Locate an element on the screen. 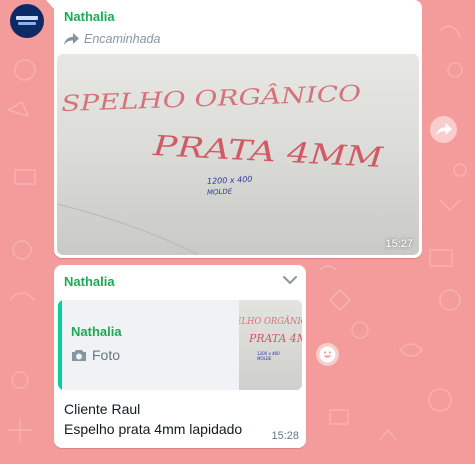 The image size is (475, 464). thumb-handwriting-2: PRATA 4MM is located at coordinates (275, 338).